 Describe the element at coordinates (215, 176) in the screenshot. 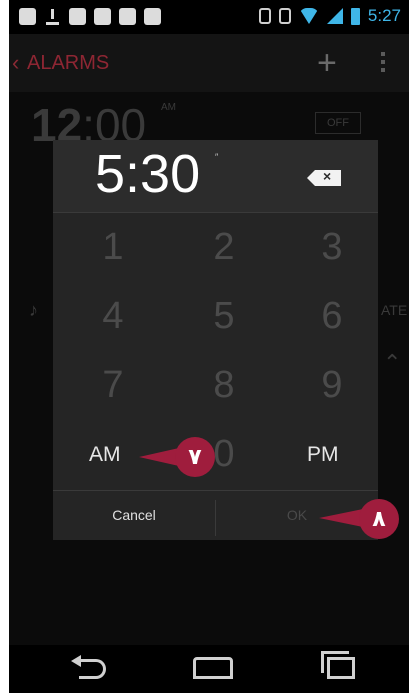

I see `dialog-header: 5:30 ″ ×` at that location.